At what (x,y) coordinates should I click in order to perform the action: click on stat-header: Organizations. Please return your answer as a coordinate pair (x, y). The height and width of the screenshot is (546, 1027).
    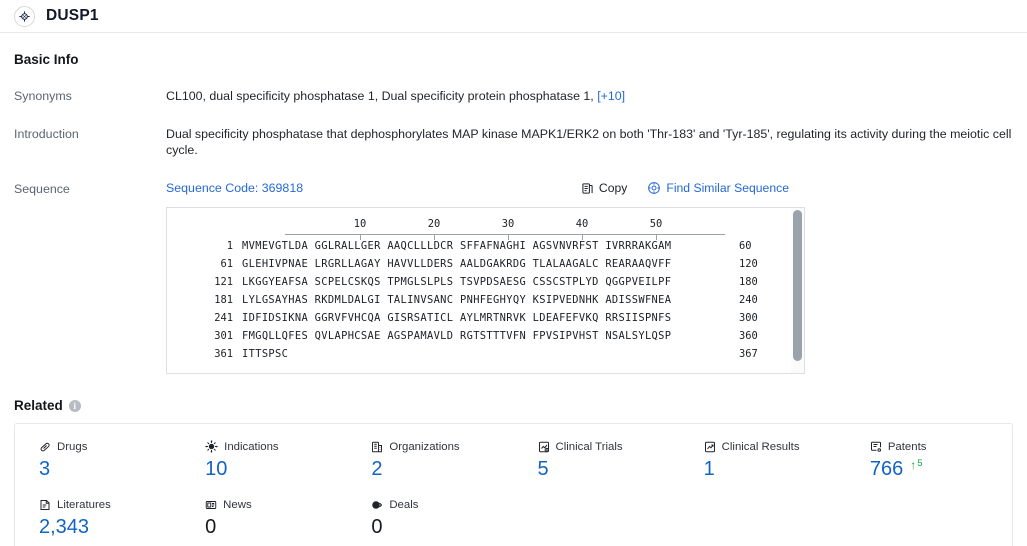
    Looking at the image, I should click on (442, 446).